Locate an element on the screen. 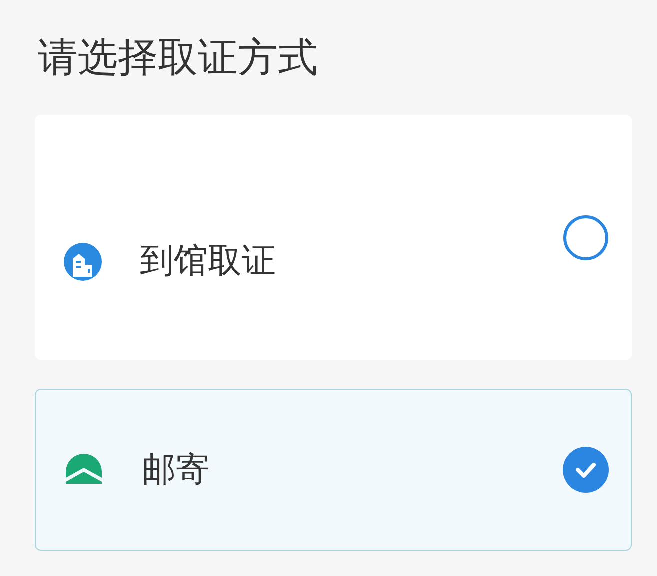 The image size is (657, 576). building-icon is located at coordinates (83, 261).